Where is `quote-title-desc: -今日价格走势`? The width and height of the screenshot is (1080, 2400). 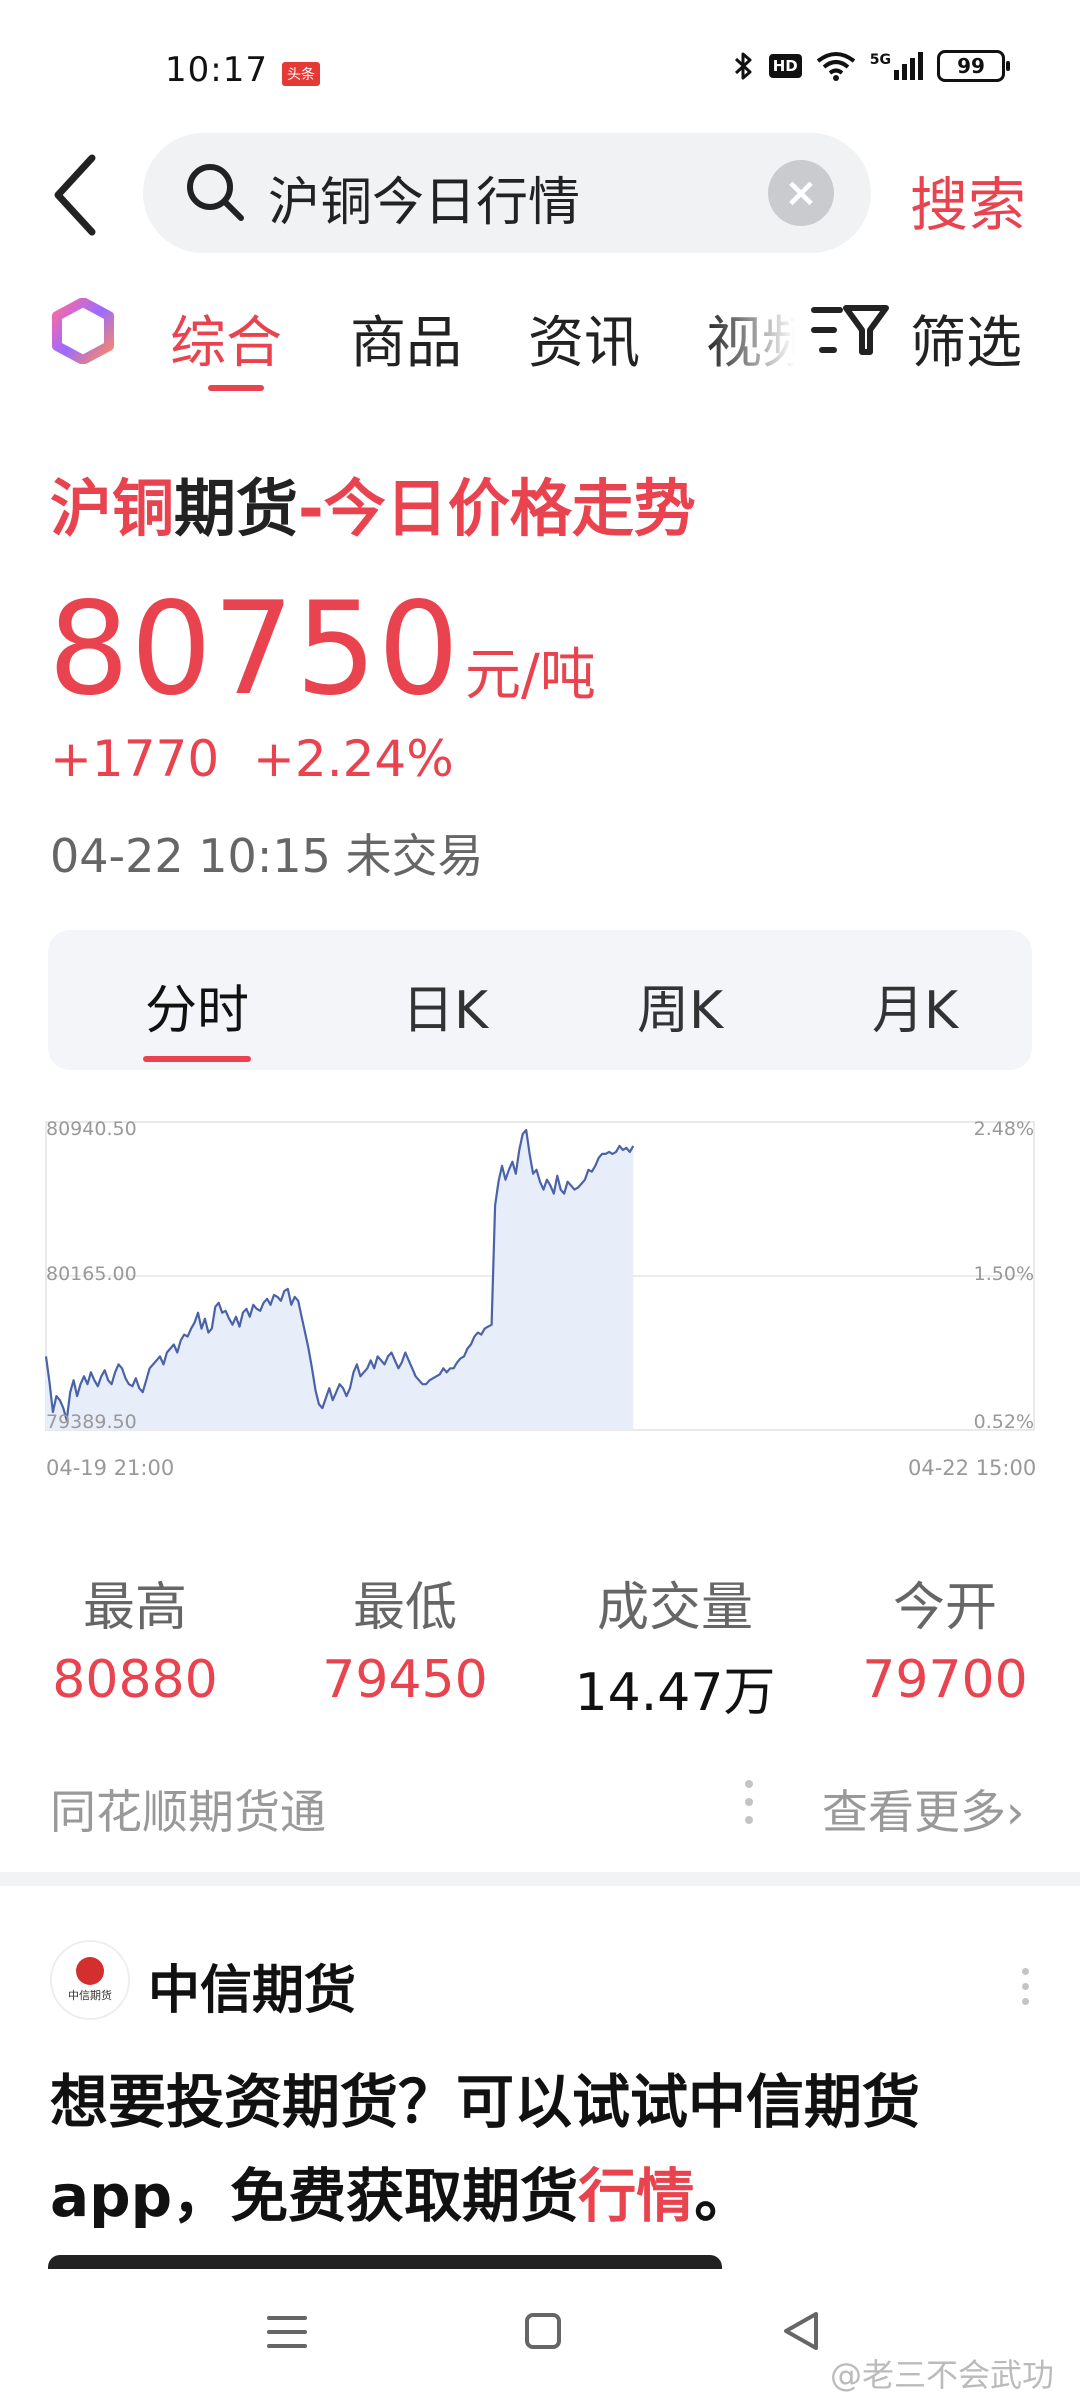
quote-title-desc: -今日价格走势 is located at coordinates (497, 508).